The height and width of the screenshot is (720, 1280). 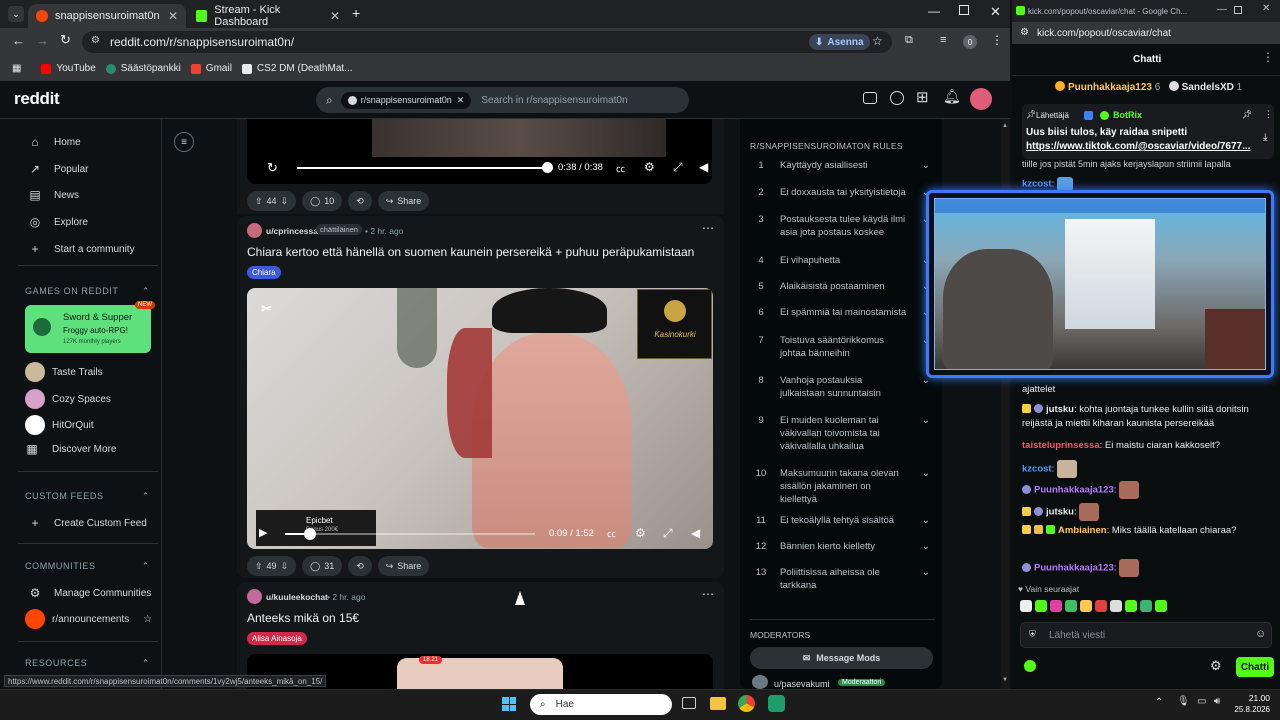 I want to click on post-title: Anteeks mikä on 15€, so click(x=303, y=618).